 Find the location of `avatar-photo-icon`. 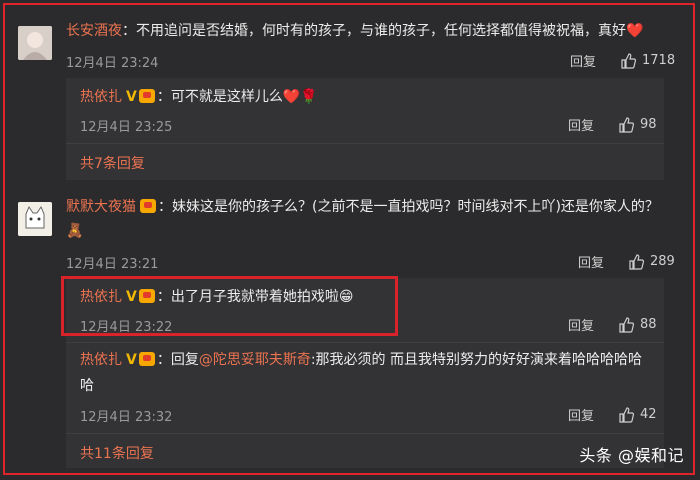

avatar-photo-icon is located at coordinates (35, 43).